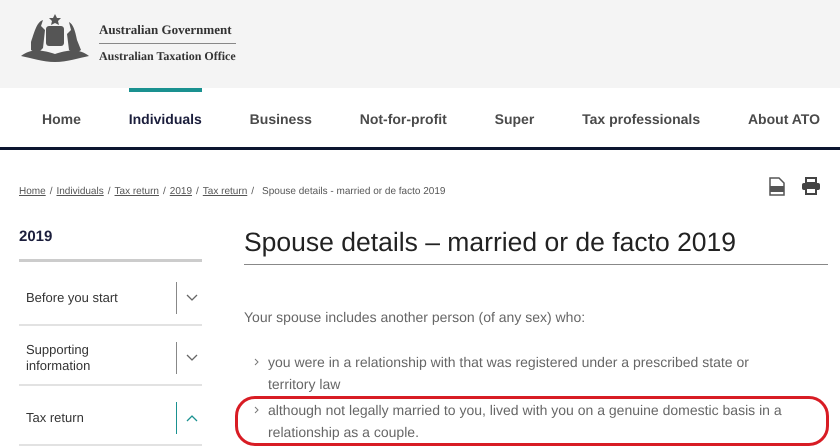  Describe the element at coordinates (110, 234) in the screenshot. I see `sidebar-heading: 2019` at that location.